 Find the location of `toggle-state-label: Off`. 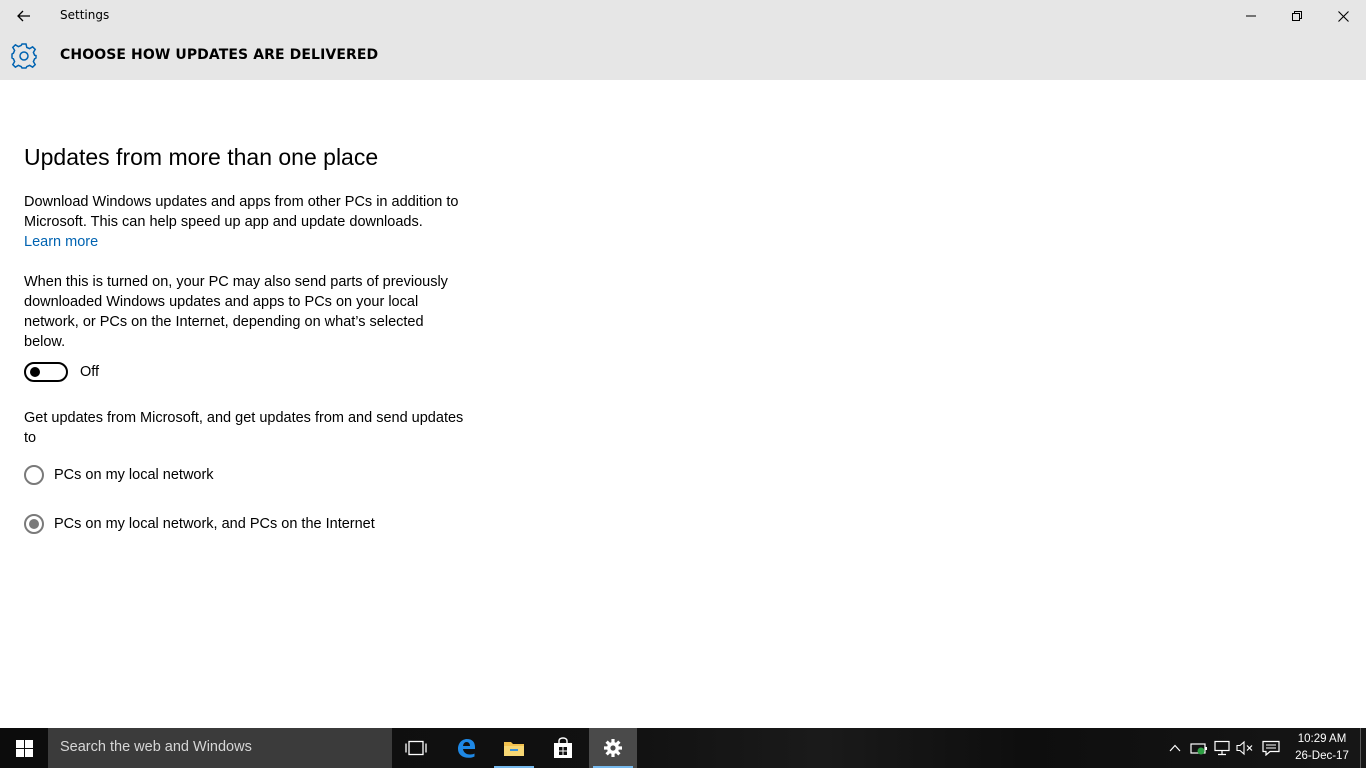

toggle-state-label: Off is located at coordinates (90, 372).